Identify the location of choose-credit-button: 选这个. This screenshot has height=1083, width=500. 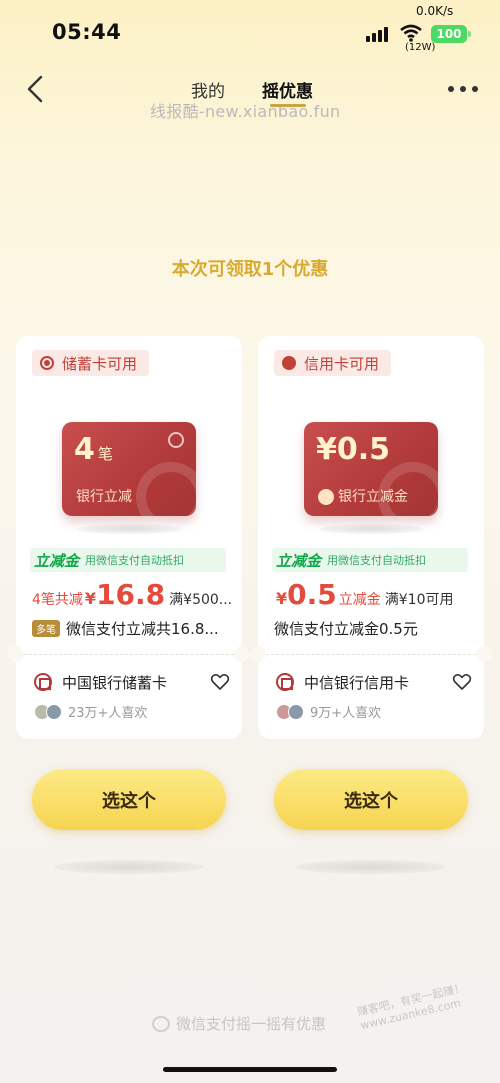
(371, 799).